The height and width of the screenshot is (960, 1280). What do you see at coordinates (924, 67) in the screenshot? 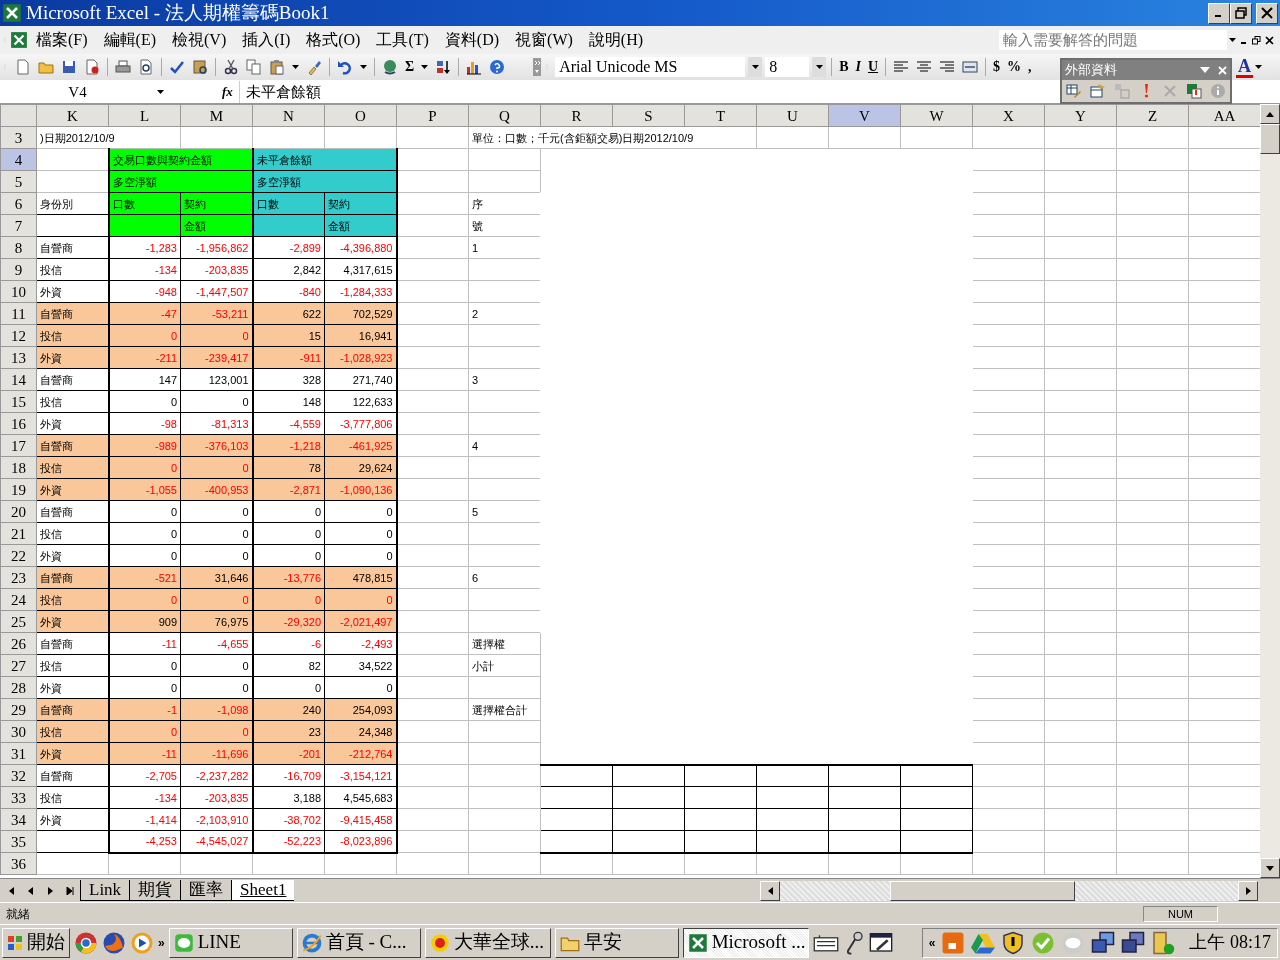
I see `align-center-icon` at bounding box center [924, 67].